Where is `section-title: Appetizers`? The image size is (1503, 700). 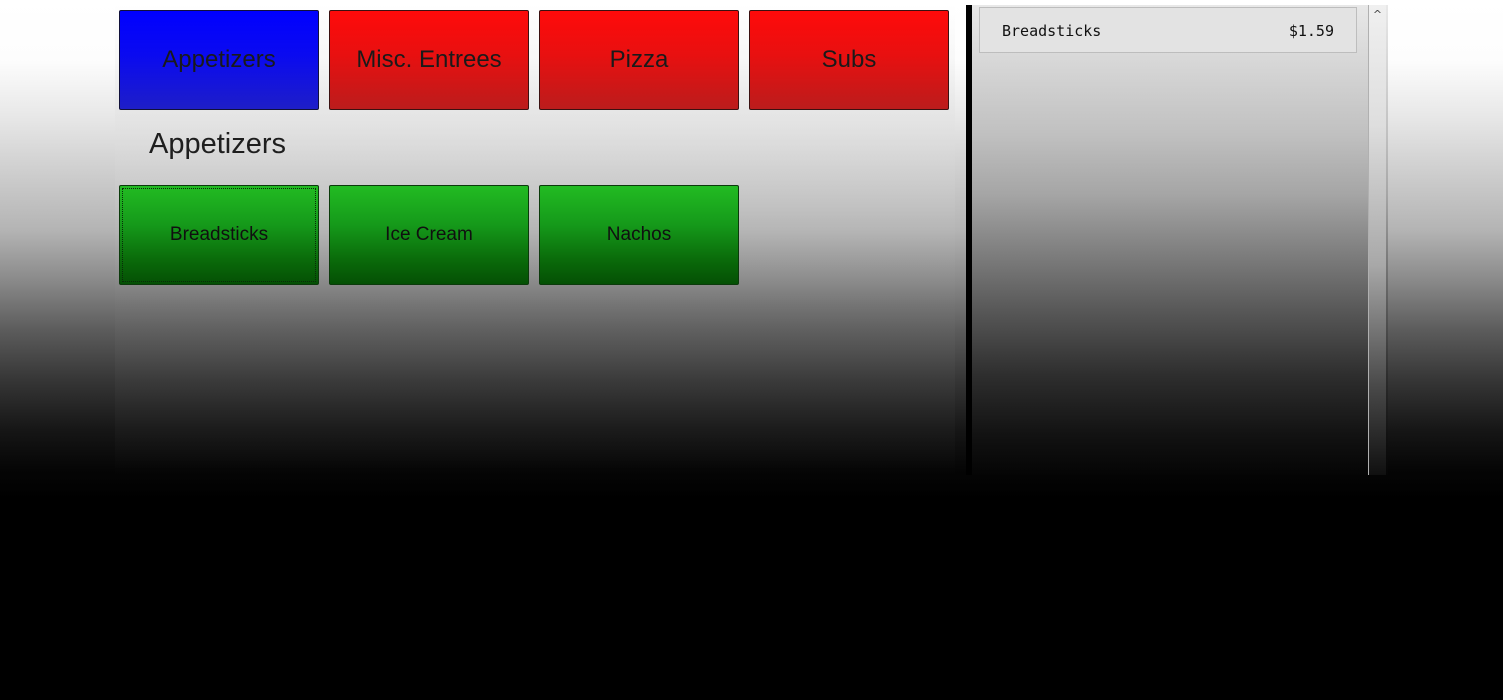 section-title: Appetizers is located at coordinates (218, 144).